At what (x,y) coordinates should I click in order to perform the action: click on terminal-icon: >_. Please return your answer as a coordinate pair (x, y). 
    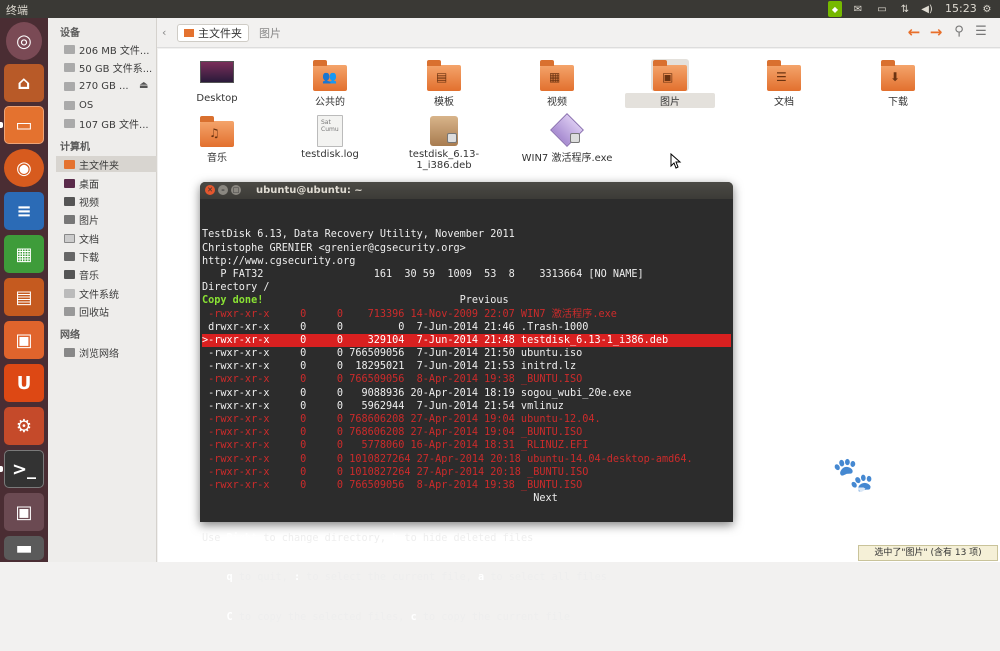
    Looking at the image, I should click on (24, 469).